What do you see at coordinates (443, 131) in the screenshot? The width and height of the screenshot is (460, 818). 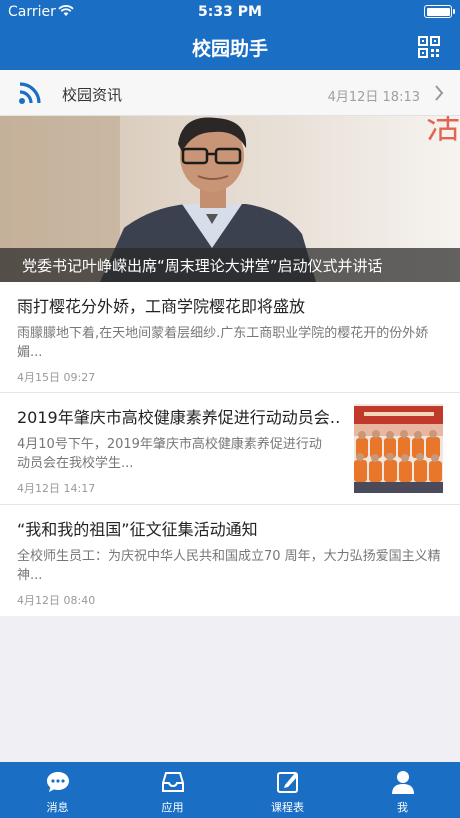 I see `banner-backdrop-char: 活` at bounding box center [443, 131].